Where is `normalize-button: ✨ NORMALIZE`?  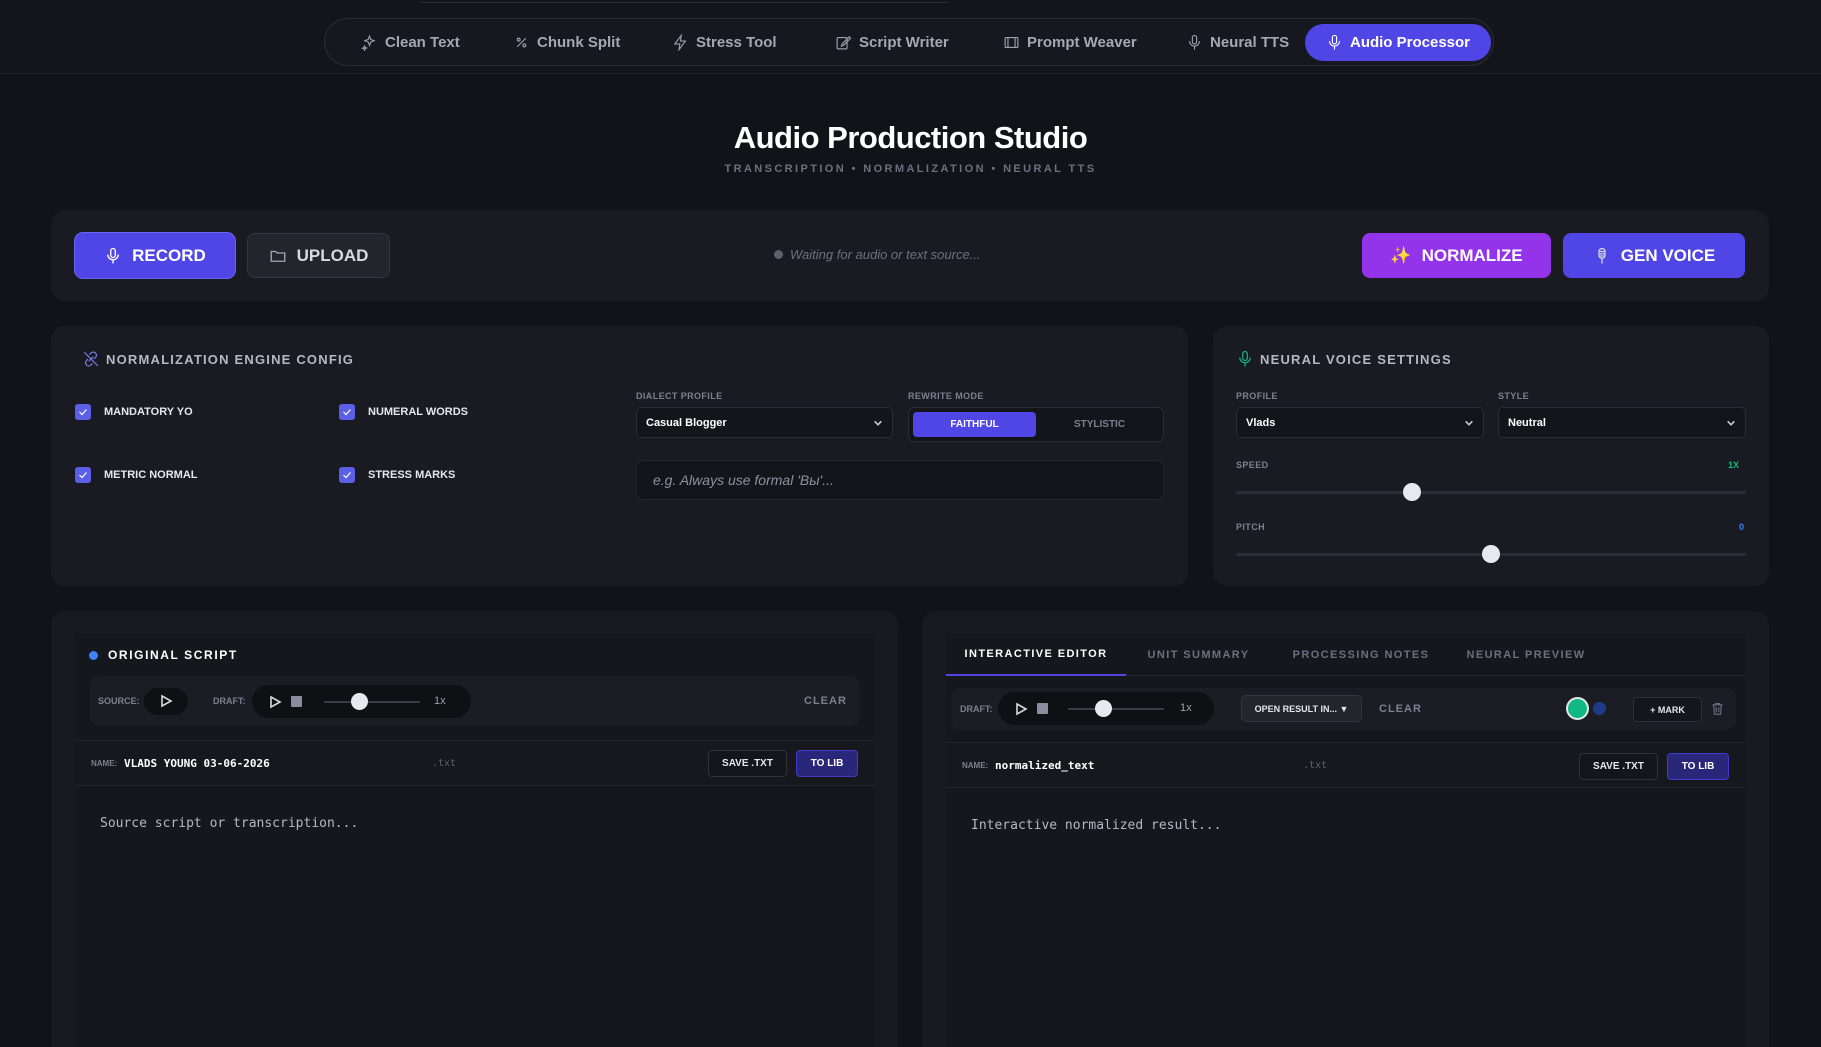 normalize-button: ✨ NORMALIZE is located at coordinates (1456, 255).